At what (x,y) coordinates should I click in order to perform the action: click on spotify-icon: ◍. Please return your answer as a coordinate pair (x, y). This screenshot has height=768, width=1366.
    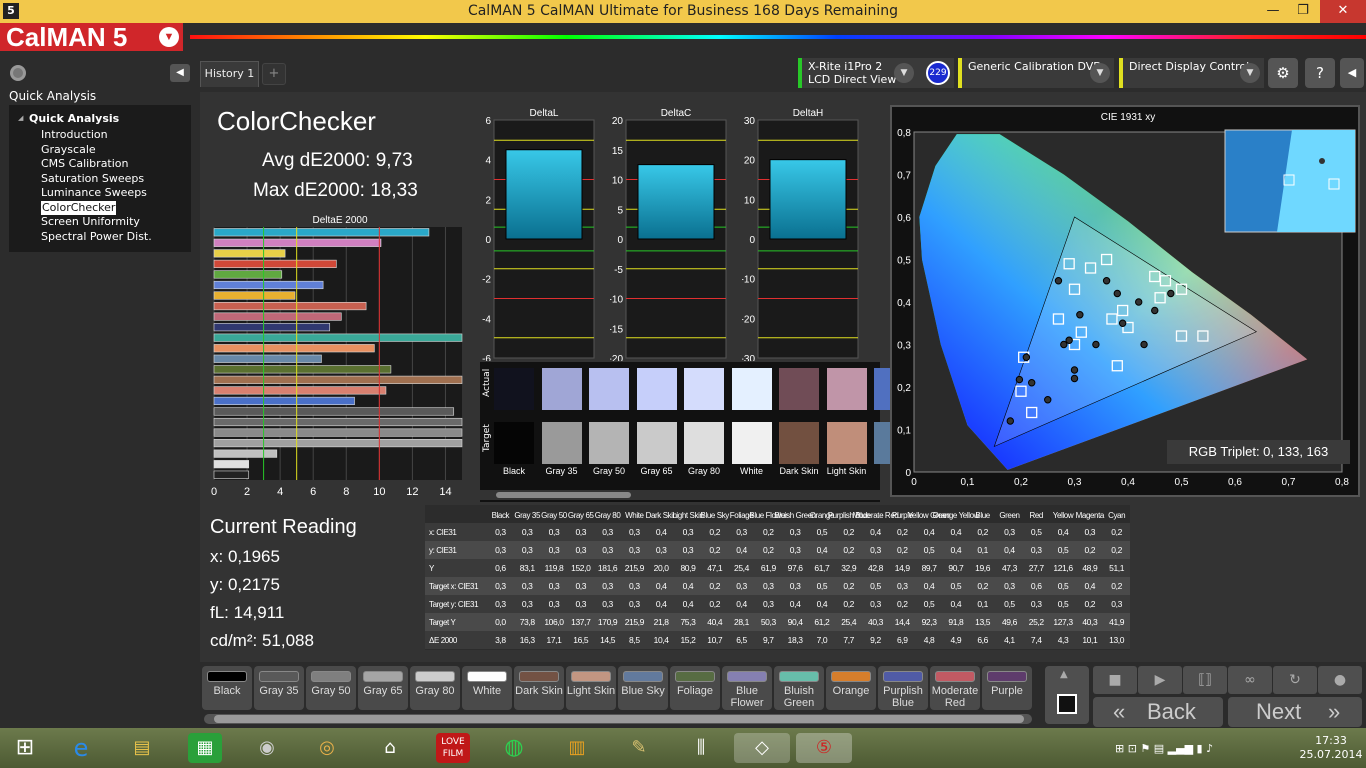
    Looking at the image, I should click on (514, 748).